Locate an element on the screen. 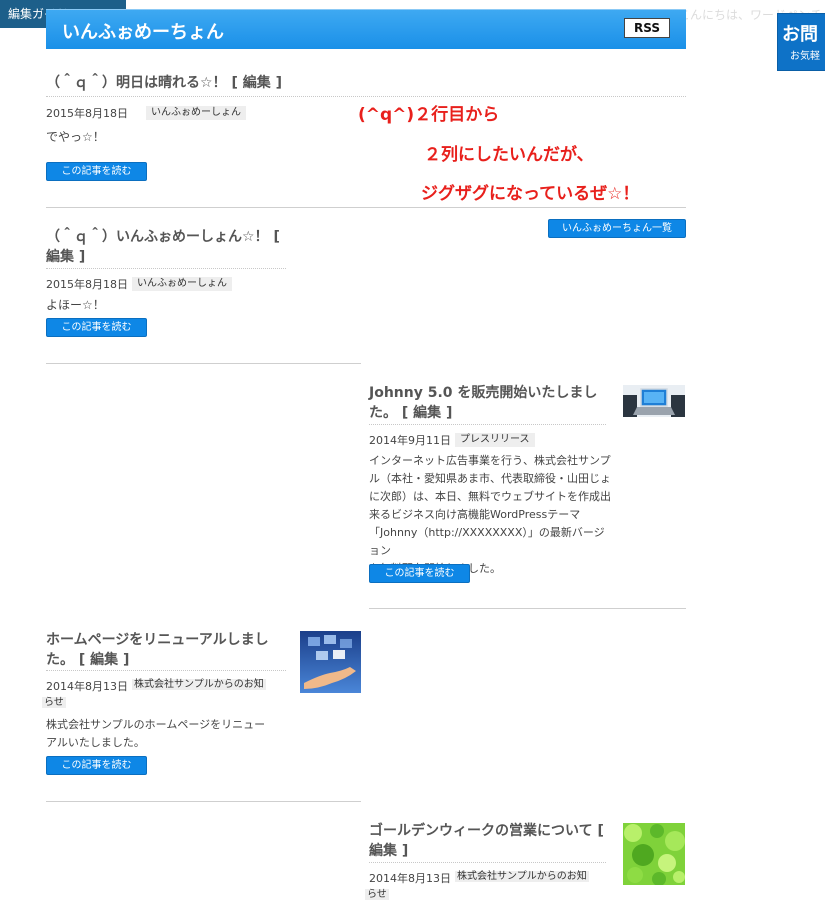  post-title: （＾ｑ＾）明日は晴れる☆！ [ 編集 ] is located at coordinates (164, 83).